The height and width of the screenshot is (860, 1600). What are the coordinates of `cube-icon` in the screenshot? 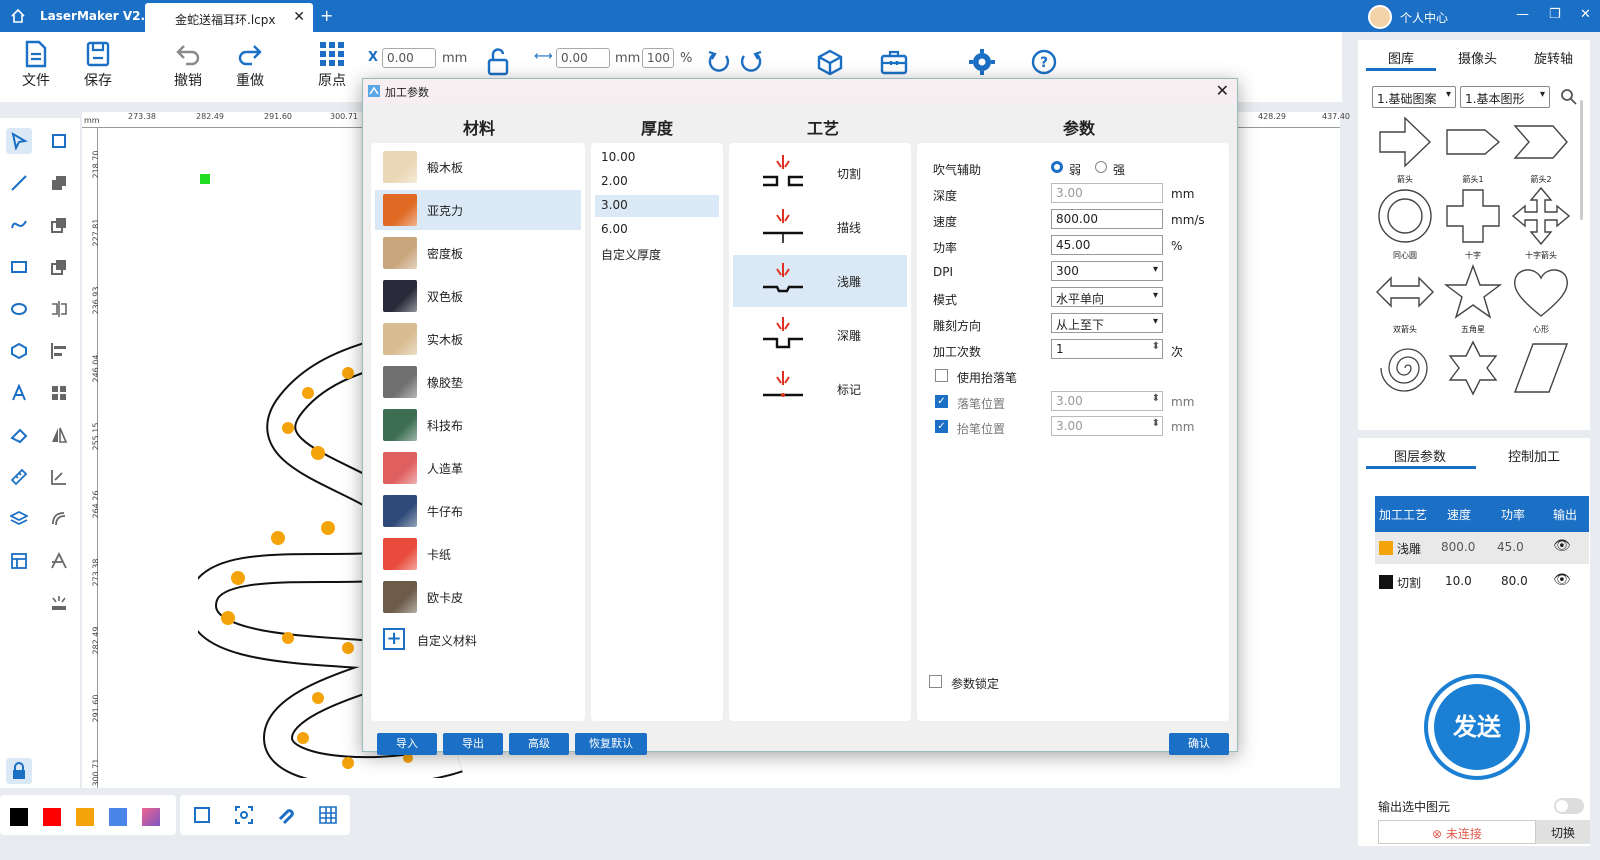 It's located at (830, 62).